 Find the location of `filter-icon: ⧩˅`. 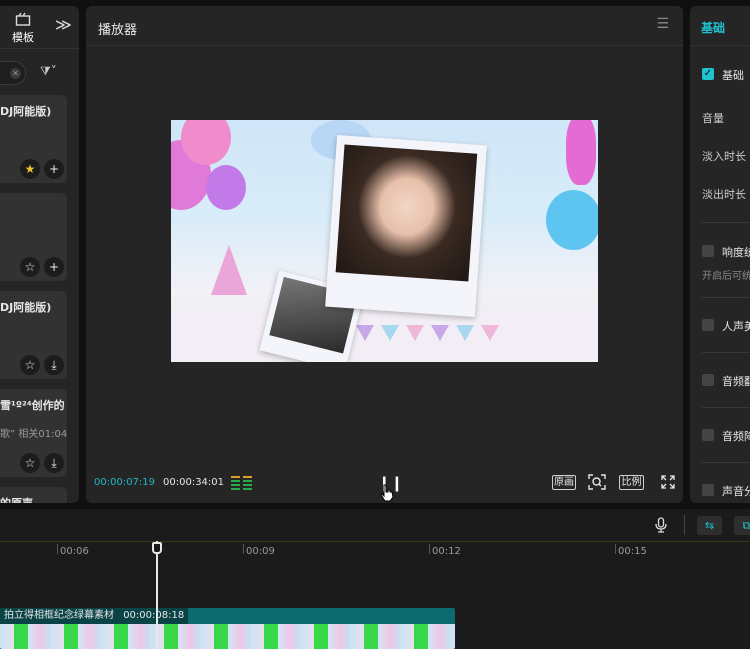

filter-icon: ⧩˅ is located at coordinates (48, 71).